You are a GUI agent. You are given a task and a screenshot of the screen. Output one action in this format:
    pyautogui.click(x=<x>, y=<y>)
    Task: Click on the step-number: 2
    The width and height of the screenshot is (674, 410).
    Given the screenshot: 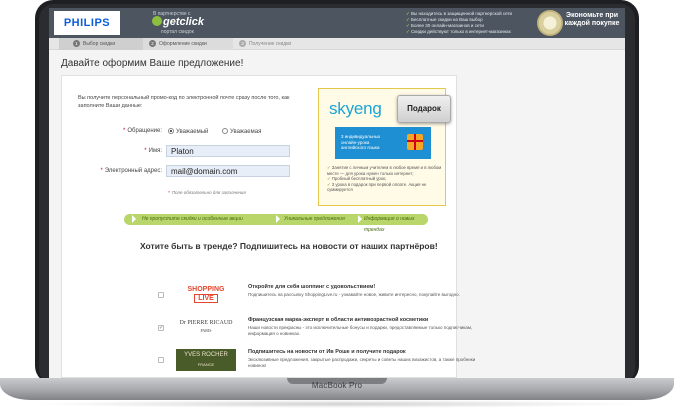 What is the action you would take?
    pyautogui.click(x=152, y=43)
    